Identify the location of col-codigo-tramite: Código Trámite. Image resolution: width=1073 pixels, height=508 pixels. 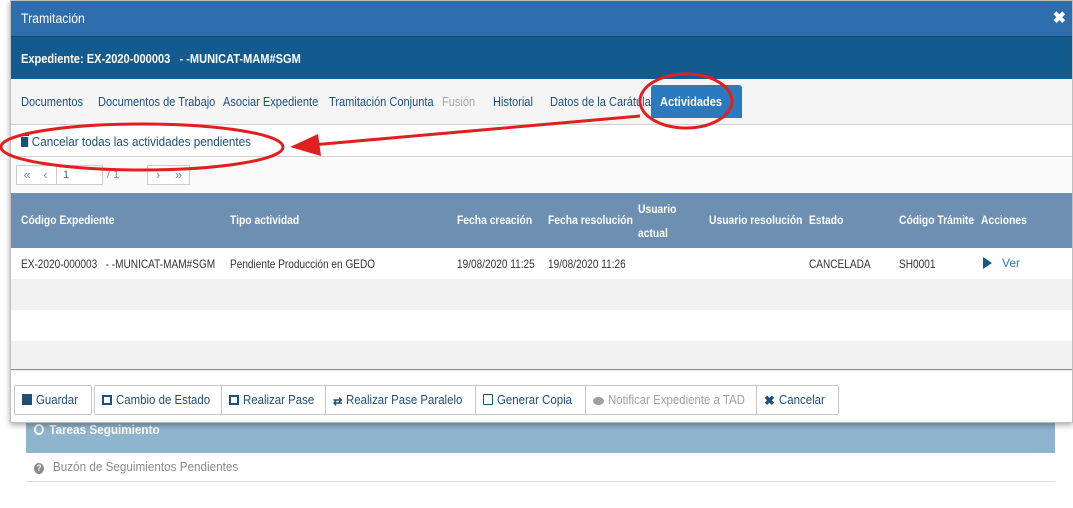
(936, 220).